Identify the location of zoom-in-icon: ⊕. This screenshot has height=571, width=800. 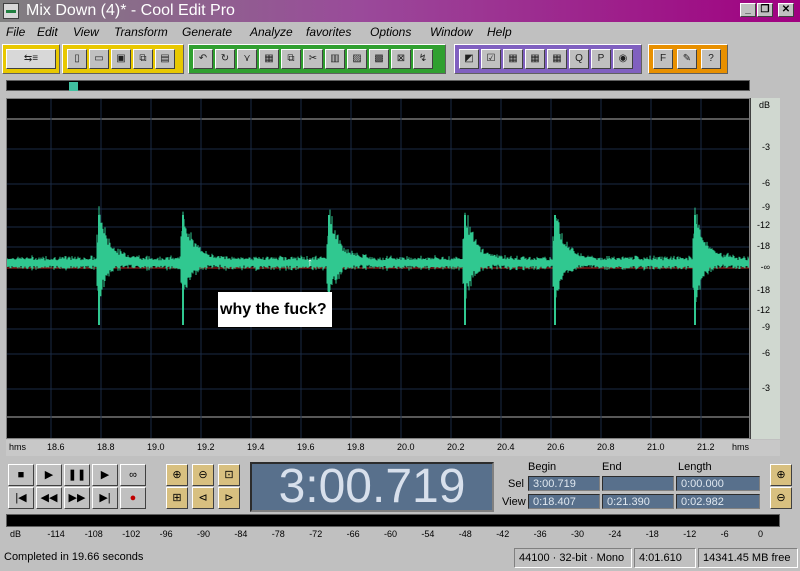
(177, 475).